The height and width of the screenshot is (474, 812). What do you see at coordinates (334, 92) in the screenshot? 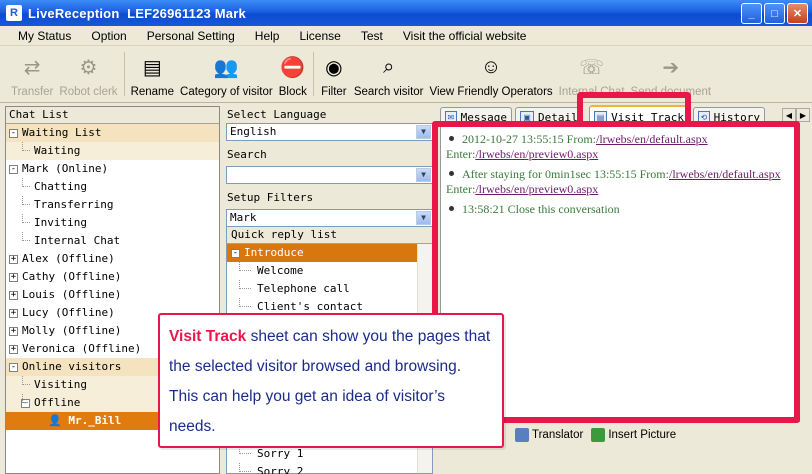
I see `toolbar-label: Filter` at bounding box center [334, 92].